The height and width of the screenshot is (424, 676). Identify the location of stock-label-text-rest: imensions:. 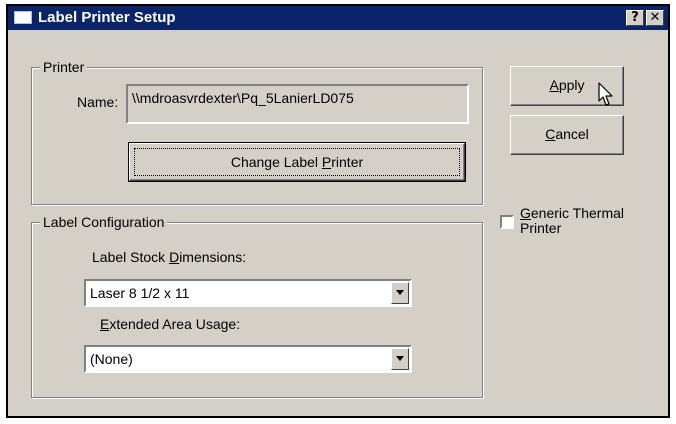
(213, 257).